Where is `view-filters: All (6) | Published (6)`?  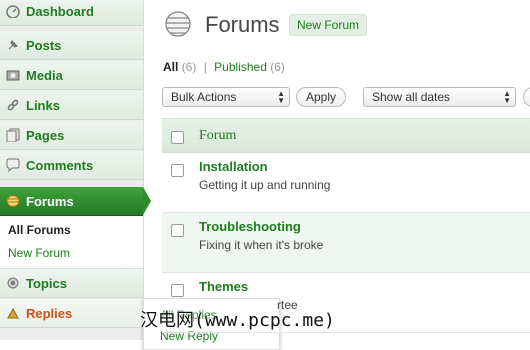
view-filters: All (6) | Published (6) is located at coordinates (224, 67).